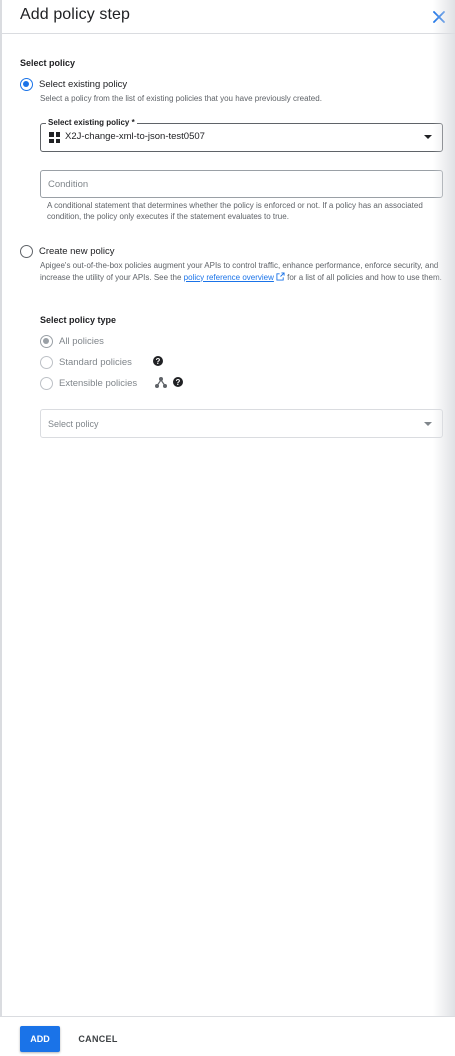 The image size is (455, 1056). What do you see at coordinates (135, 136) in the screenshot?
I see `existing-policy-value: X2J-change-xml-to-json-test0507` at bounding box center [135, 136].